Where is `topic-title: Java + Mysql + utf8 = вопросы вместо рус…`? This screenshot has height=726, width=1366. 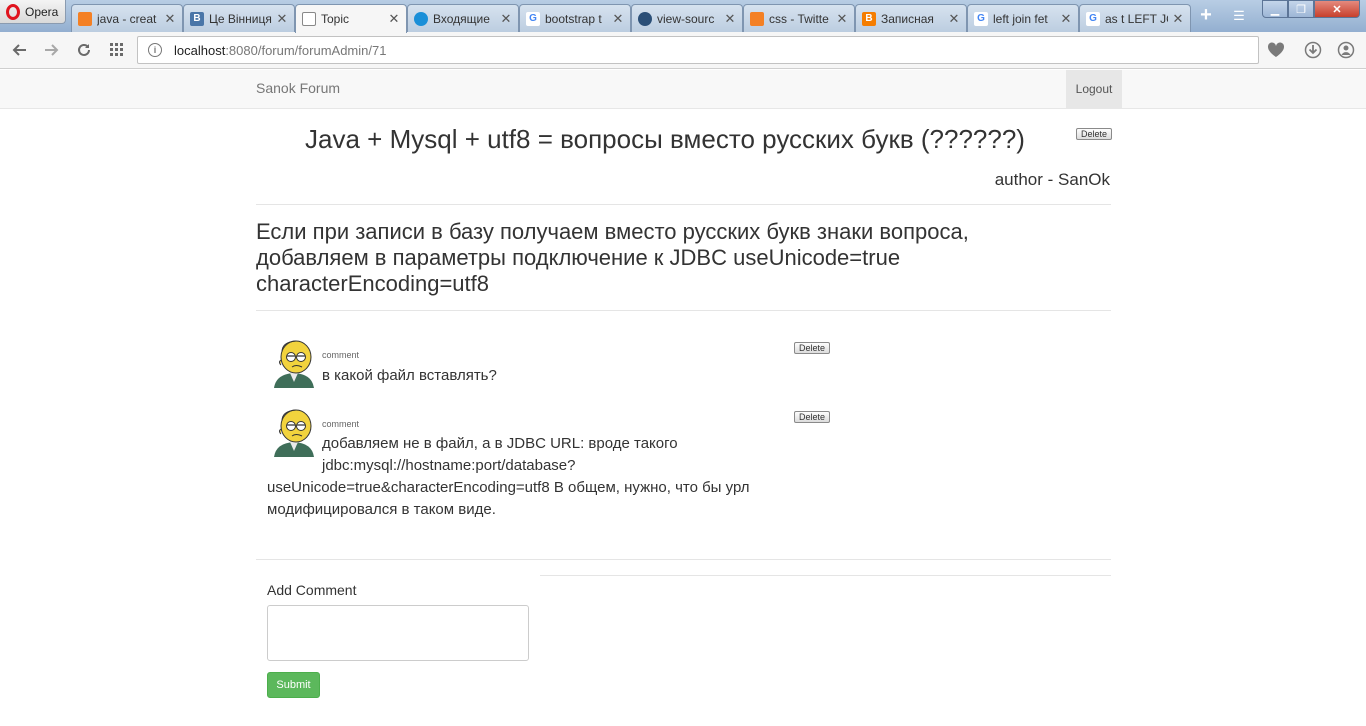
topic-title: Java + Mysql + utf8 = вопросы вместо рус… is located at coordinates (665, 139).